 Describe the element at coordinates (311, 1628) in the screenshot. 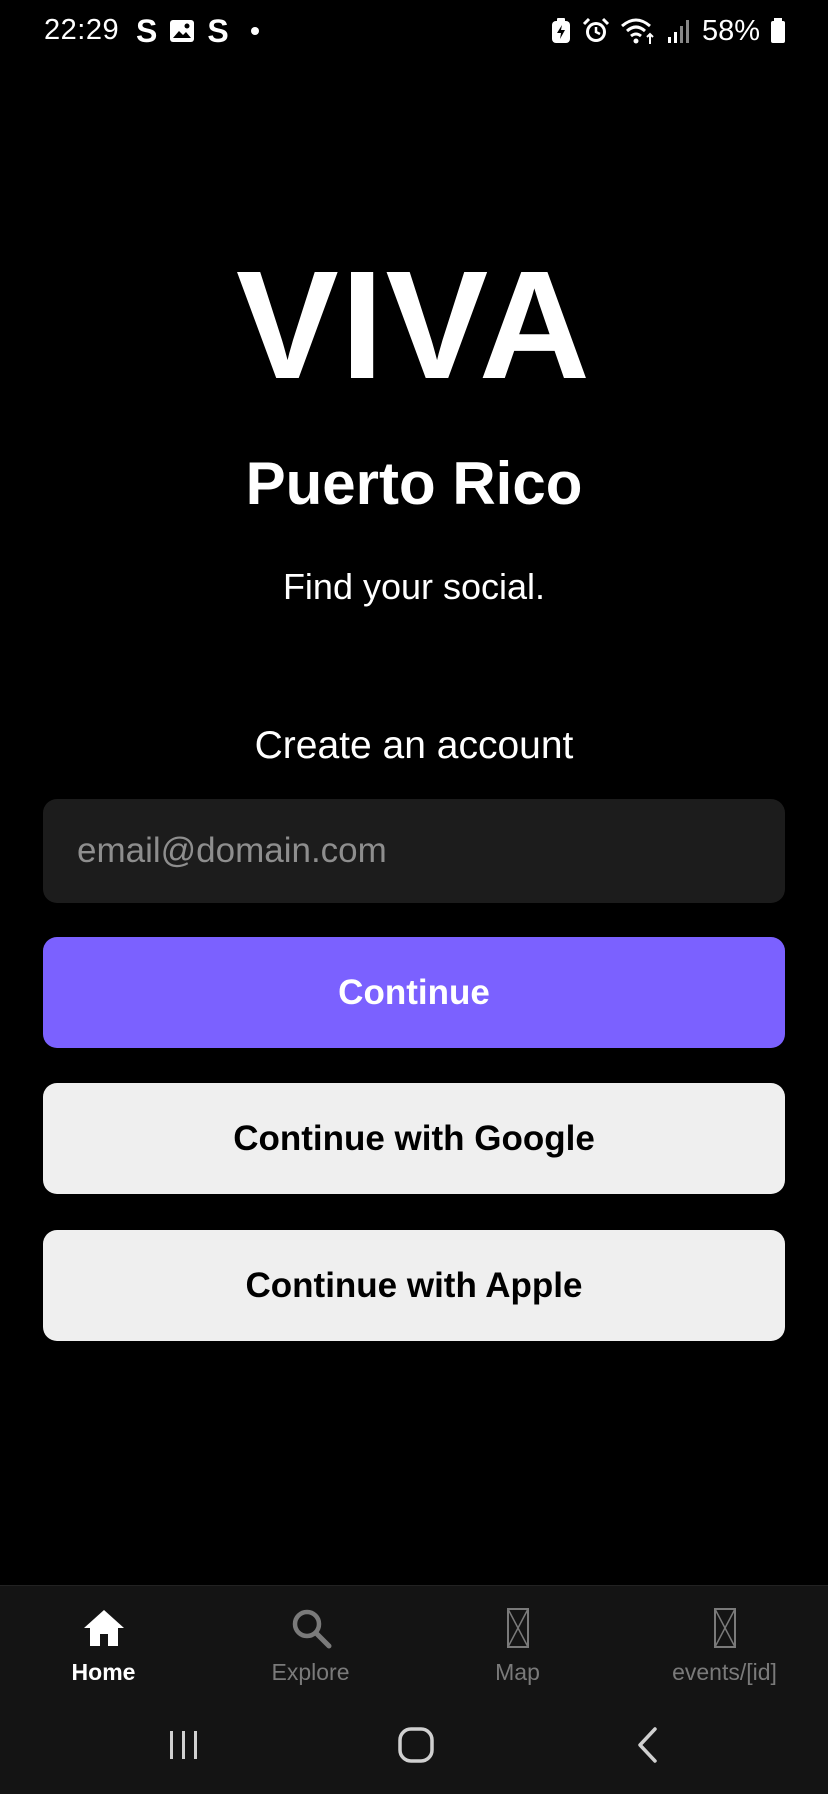

I see `search-icon` at that location.